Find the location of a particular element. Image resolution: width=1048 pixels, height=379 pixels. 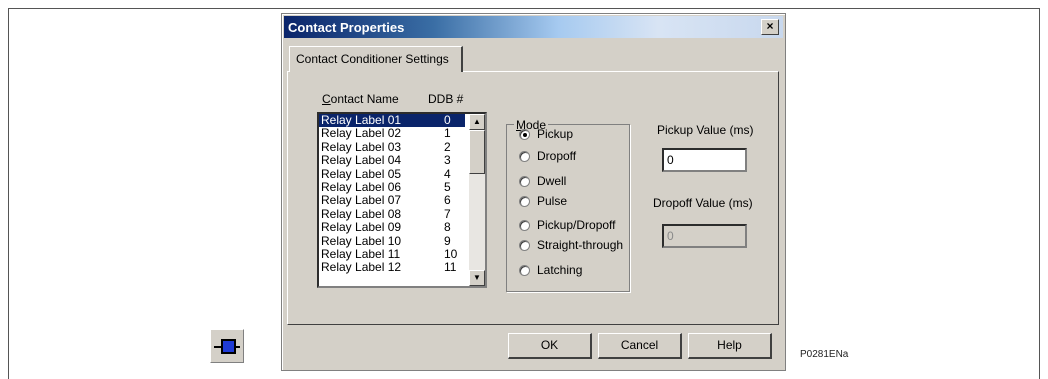

scroll-up-icon: ▲ is located at coordinates (477, 121).